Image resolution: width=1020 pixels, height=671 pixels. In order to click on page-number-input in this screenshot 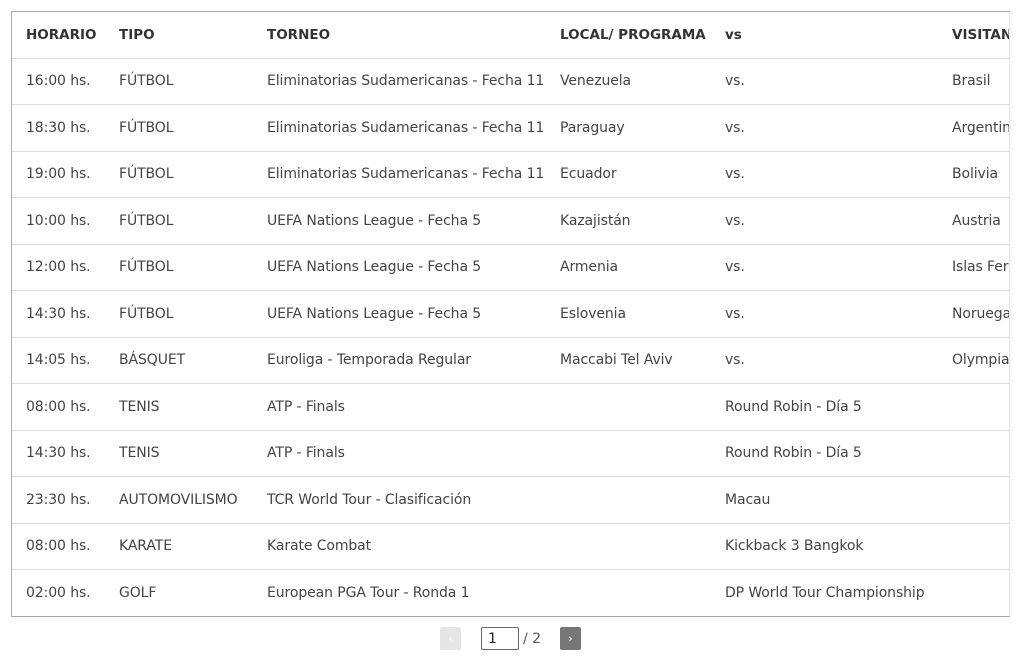, I will do `click(500, 638)`.